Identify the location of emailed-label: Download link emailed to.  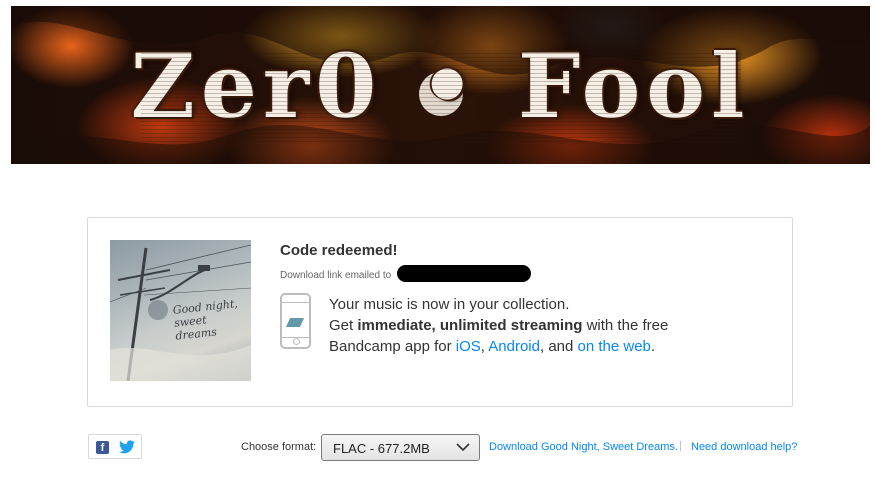
(336, 275).